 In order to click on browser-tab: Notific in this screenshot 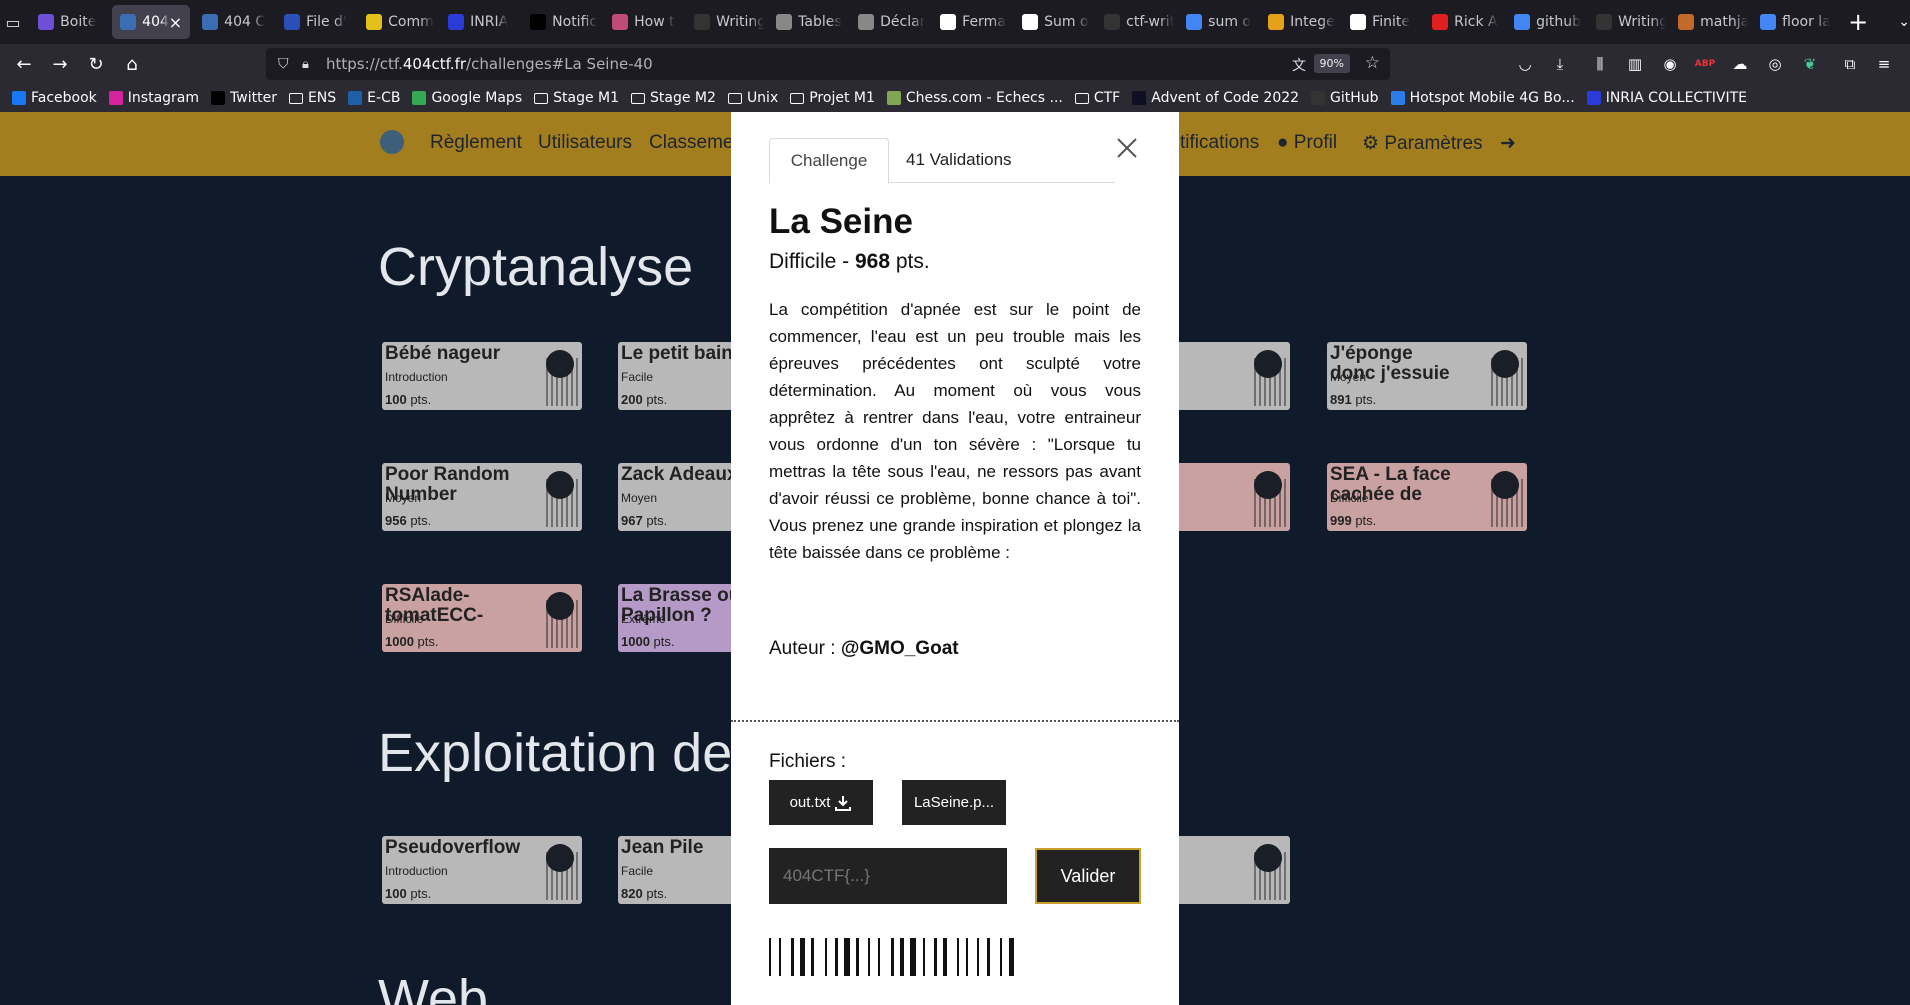, I will do `click(561, 22)`.